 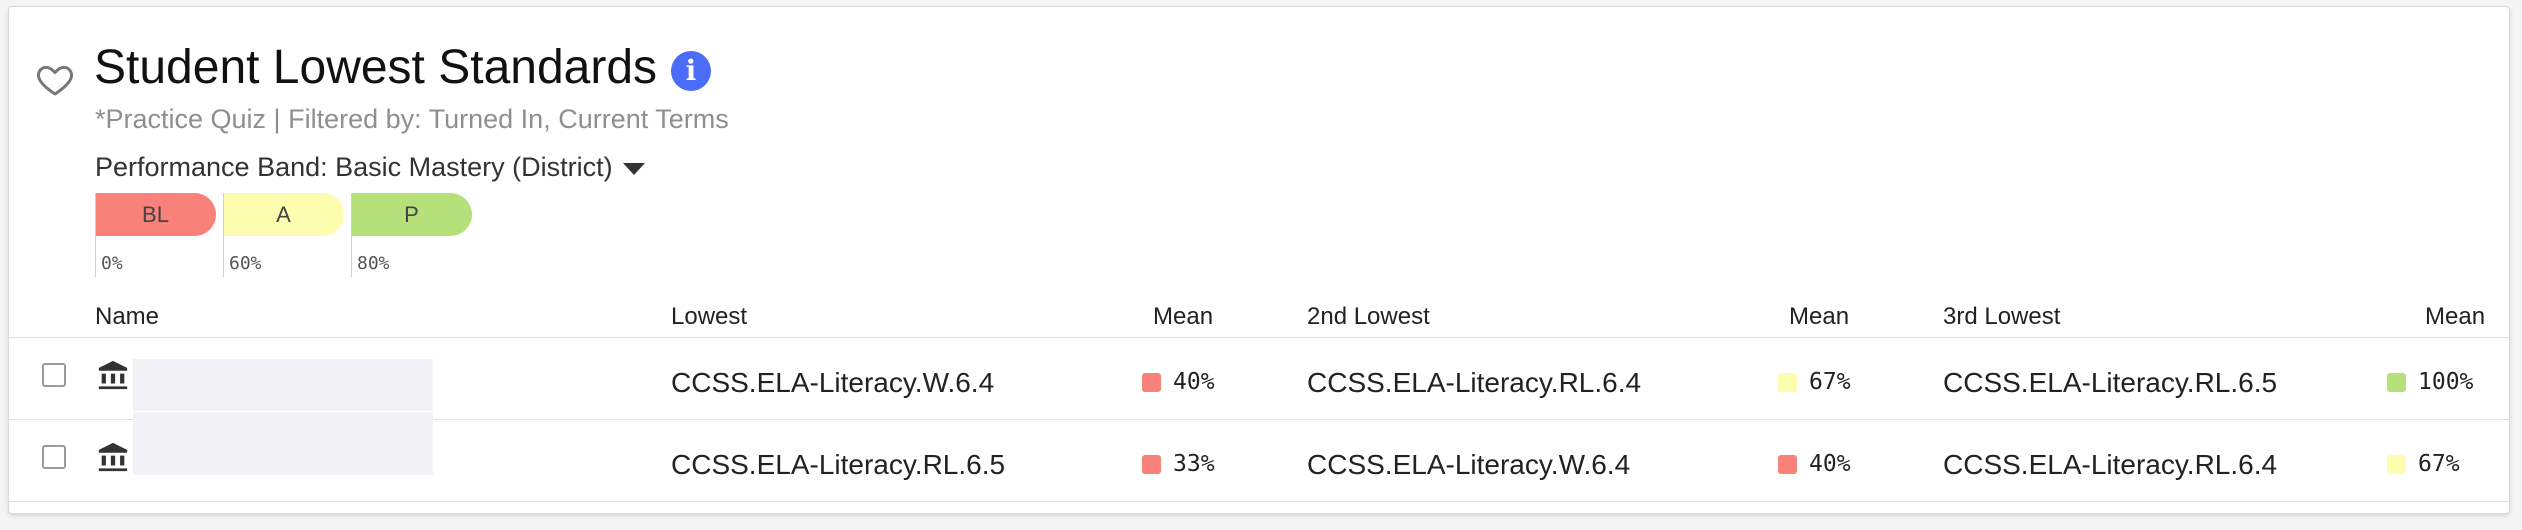 I want to click on lowest-mean: 33%, so click(x=1194, y=464).